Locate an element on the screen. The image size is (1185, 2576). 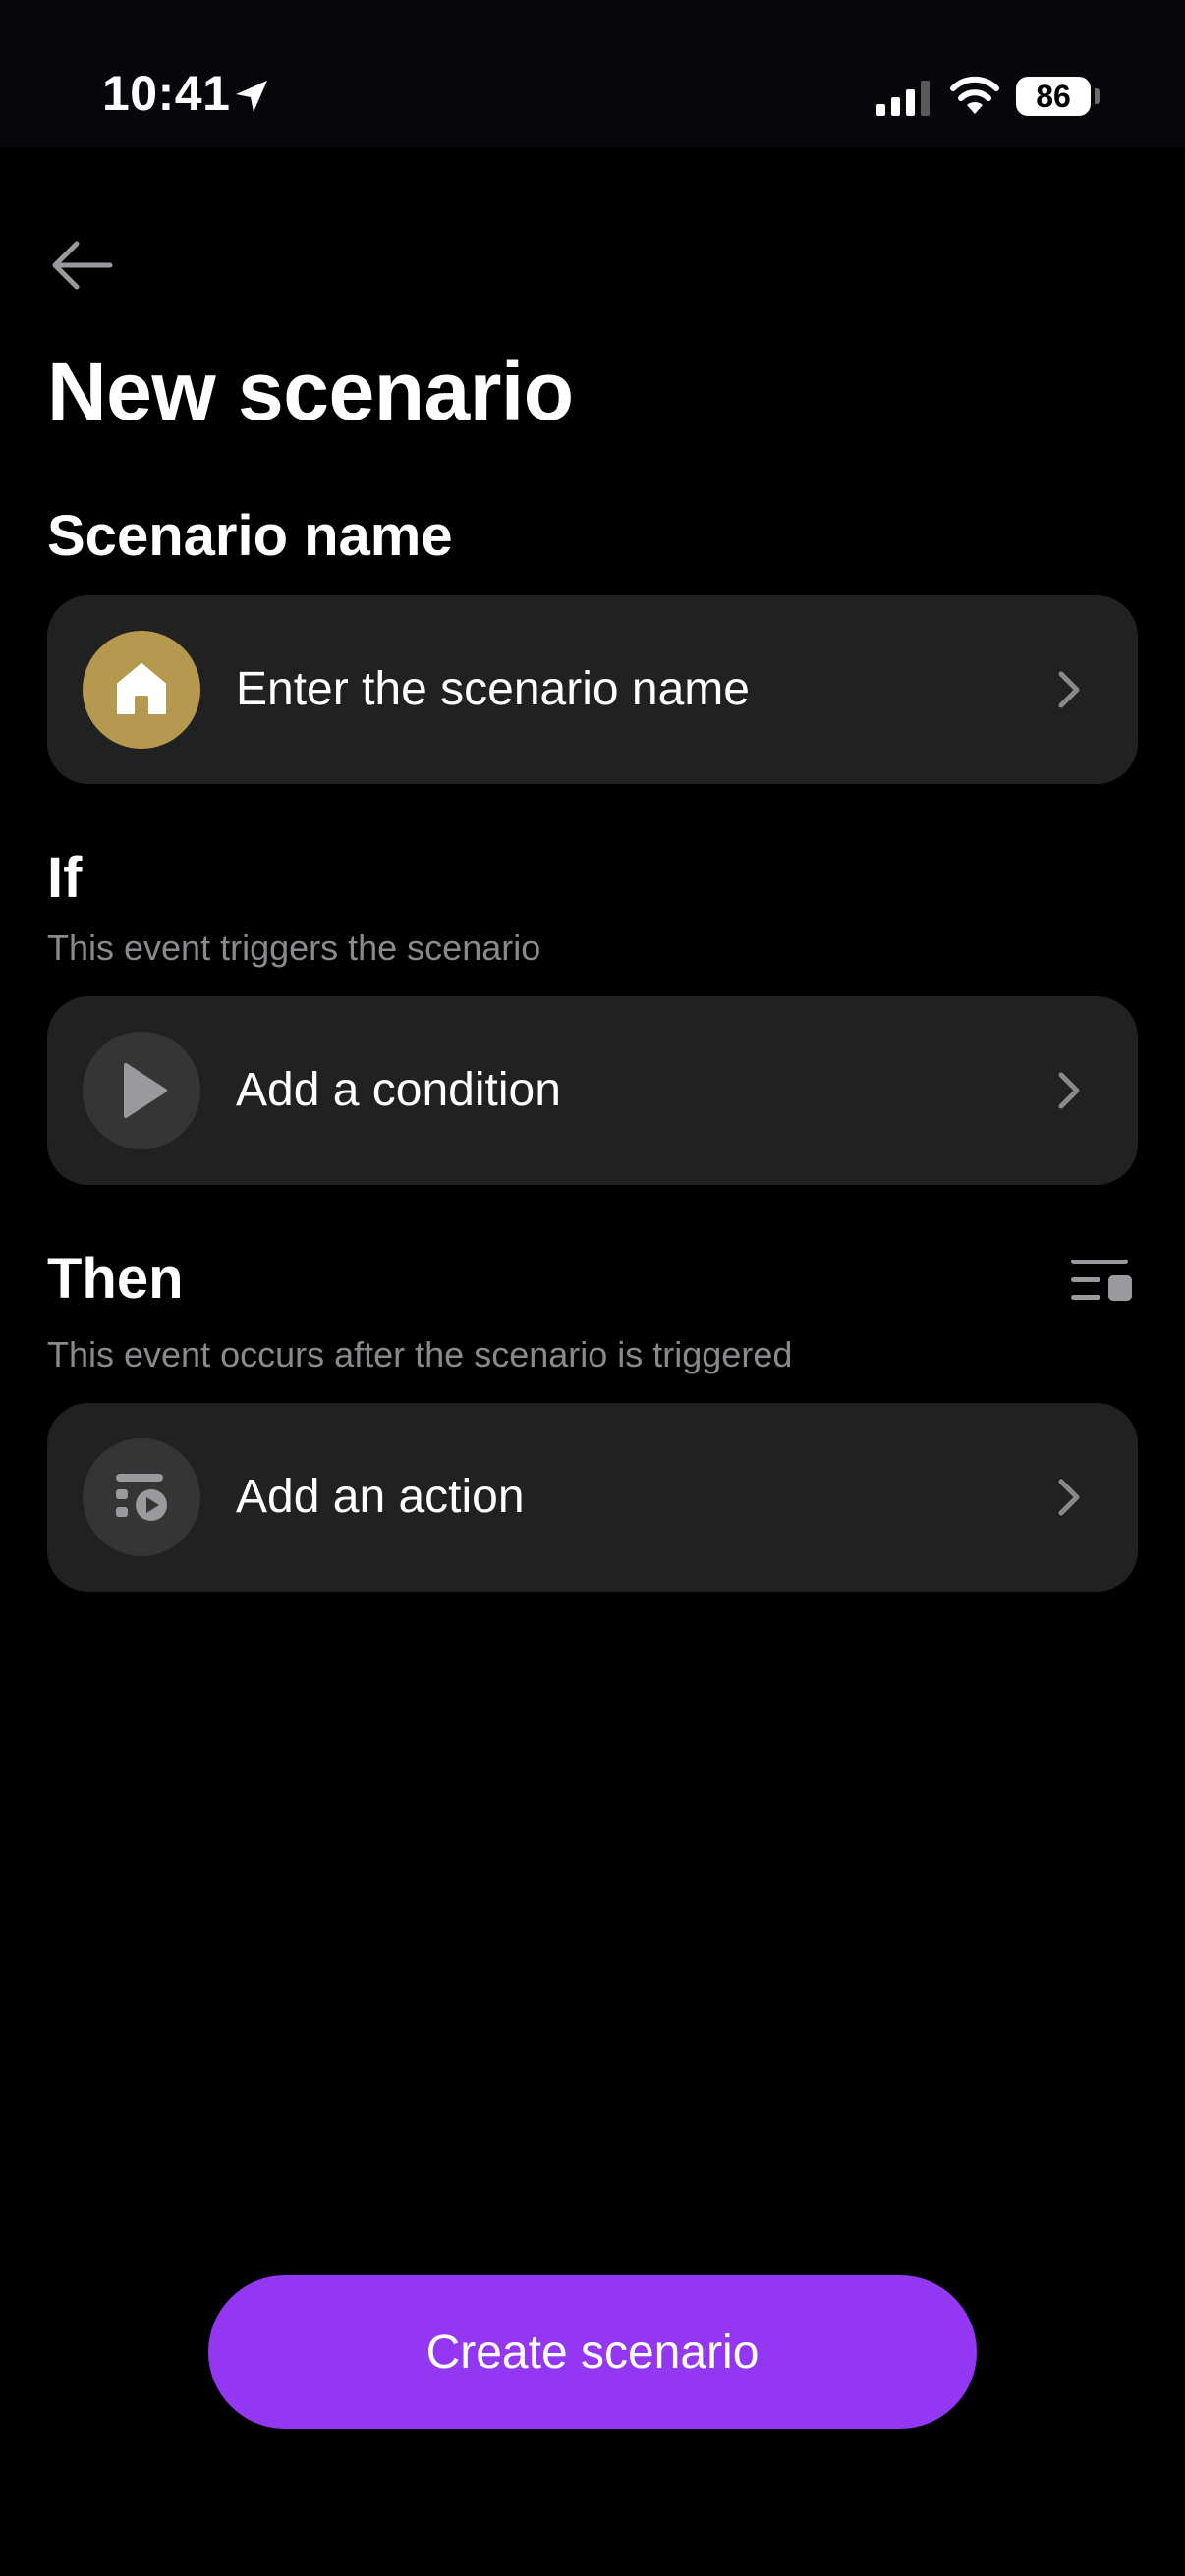
scenario-name-placeholder: Enter the scenario name is located at coordinates (493, 689).